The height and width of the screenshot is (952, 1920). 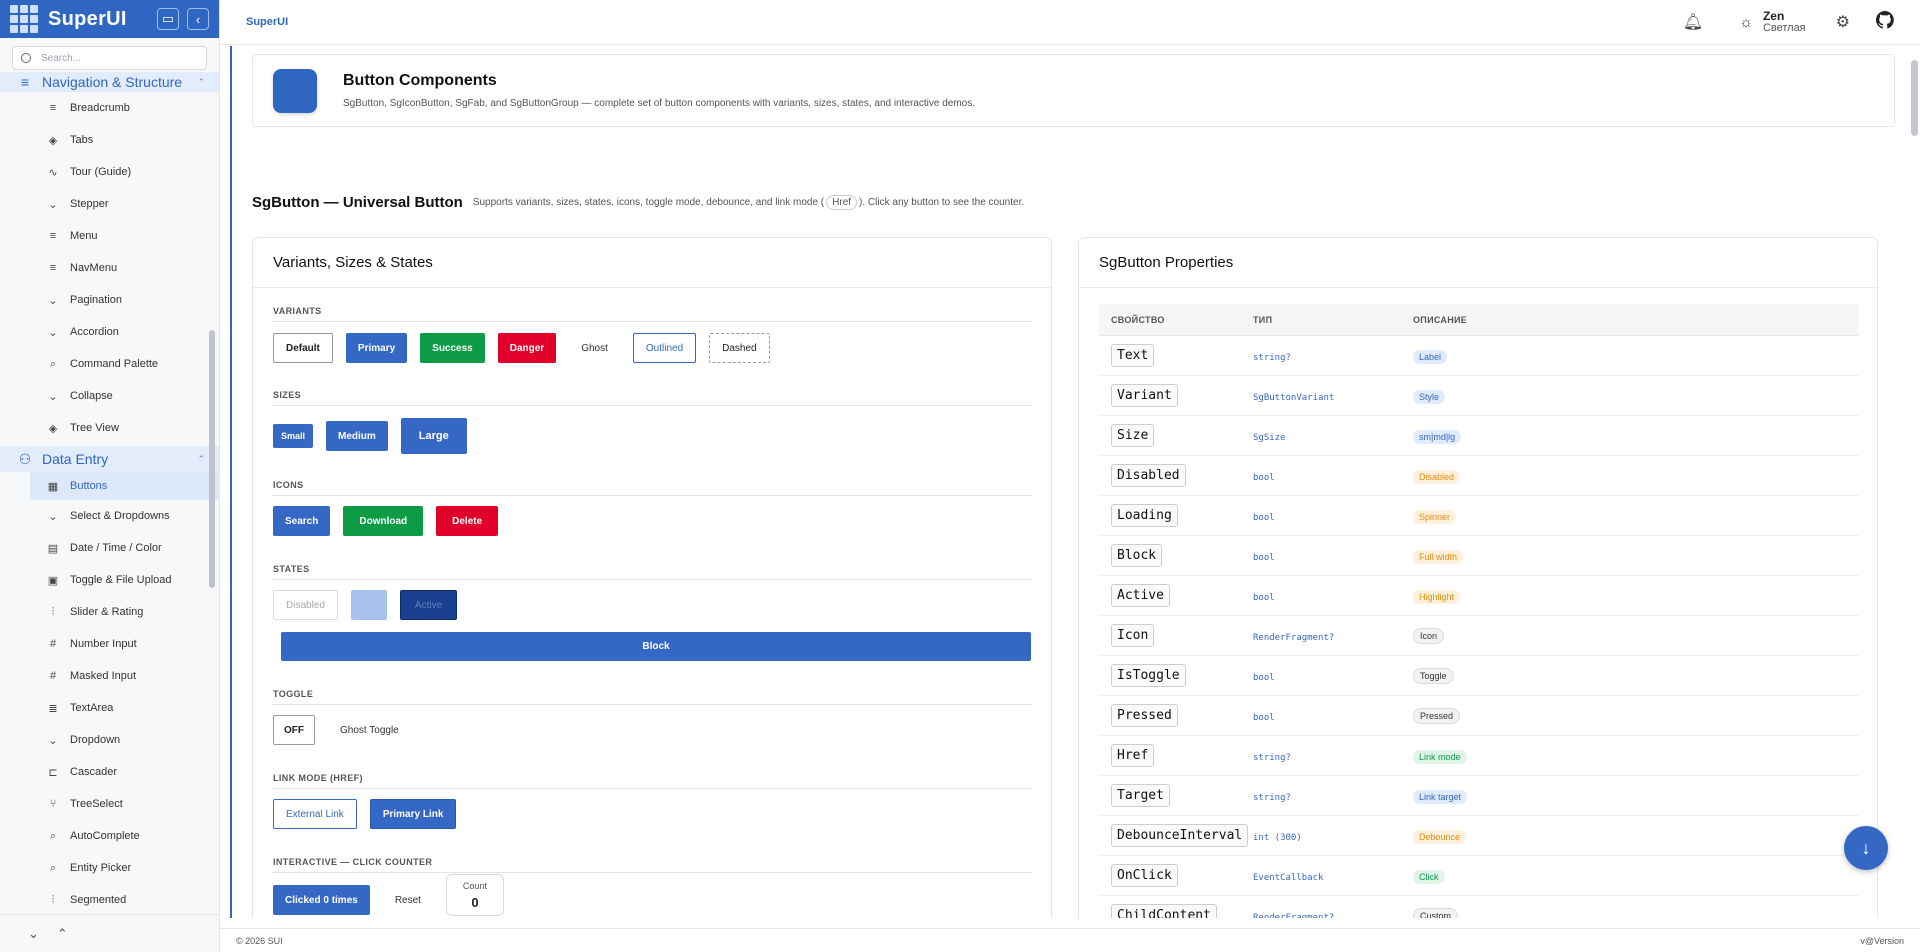 I want to click on page-scrollbar, so click(x=1914, y=98).